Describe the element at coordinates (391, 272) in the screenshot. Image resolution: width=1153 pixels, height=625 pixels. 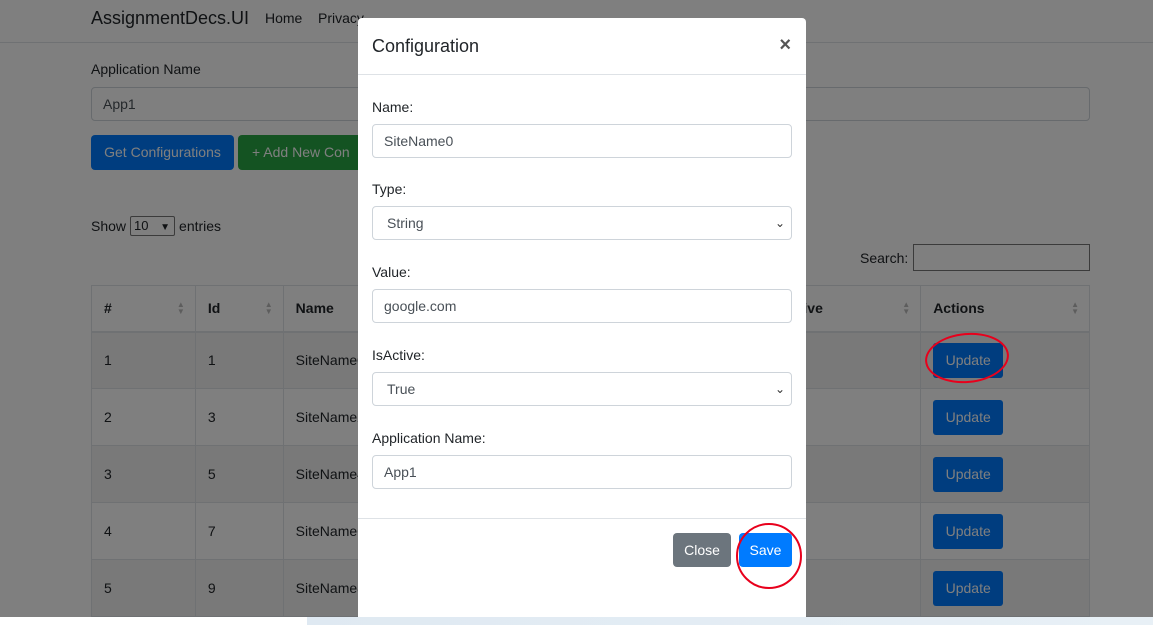
I see `value-label: Value:` at that location.